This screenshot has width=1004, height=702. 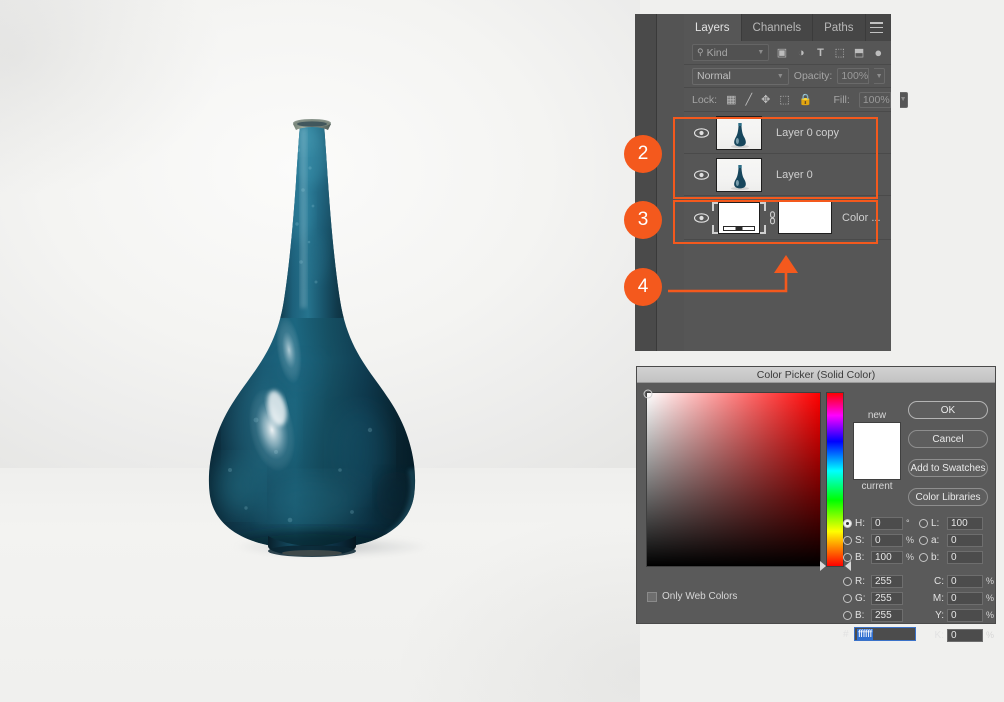 I want to click on table-row: Layer 0, so click(x=787, y=175).